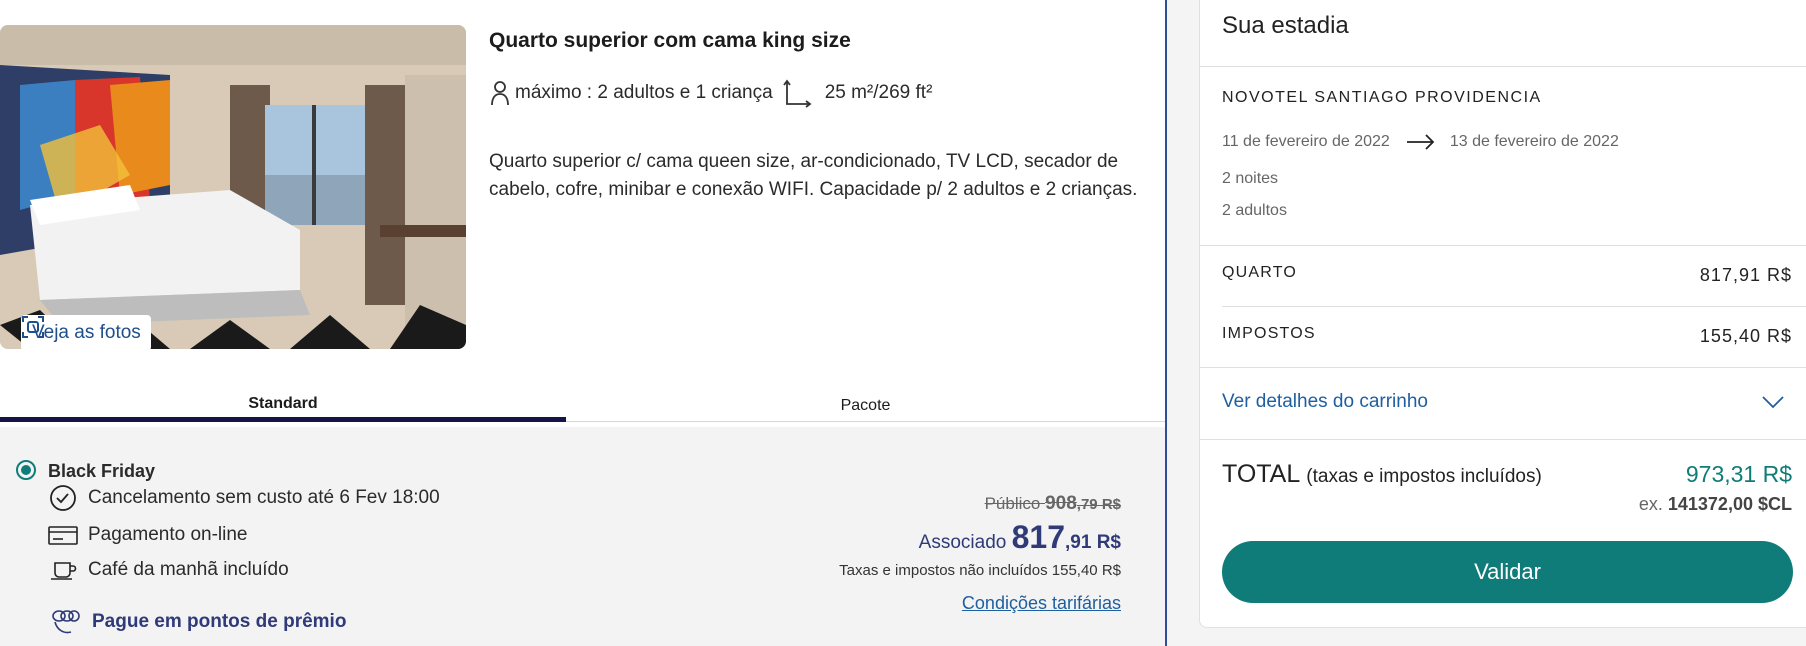 Image resolution: width=1806 pixels, height=646 pixels. I want to click on public-price-dec: ,79 R$, so click(1098, 504).